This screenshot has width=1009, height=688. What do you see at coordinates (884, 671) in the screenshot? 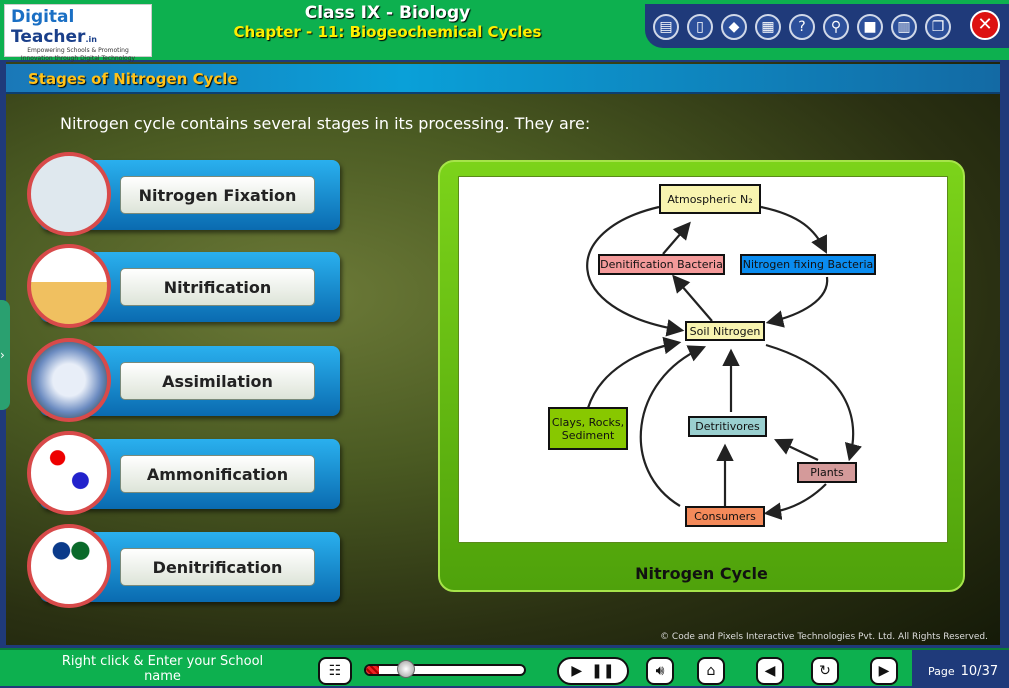
I see `next-button: ▶` at bounding box center [884, 671].